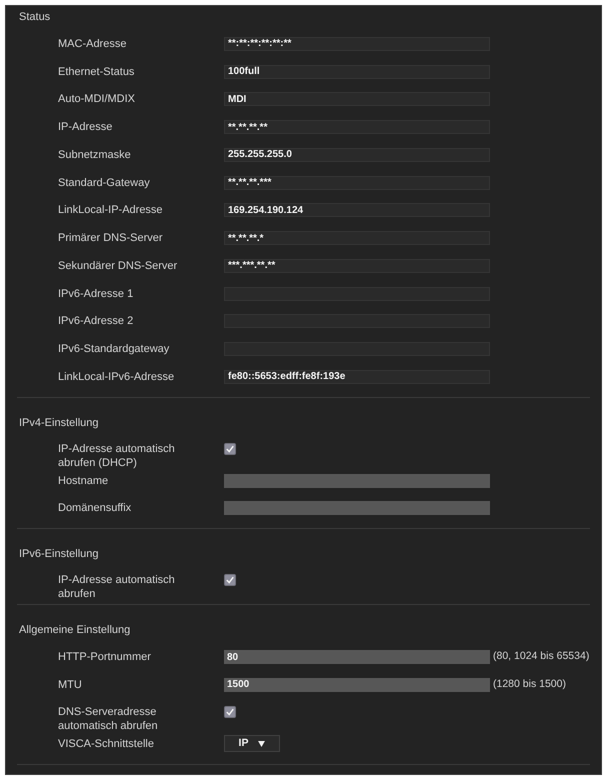 The width and height of the screenshot is (612, 779). What do you see at coordinates (118, 265) in the screenshot?
I see `field-label: Sekundärer DNS-Server` at bounding box center [118, 265].